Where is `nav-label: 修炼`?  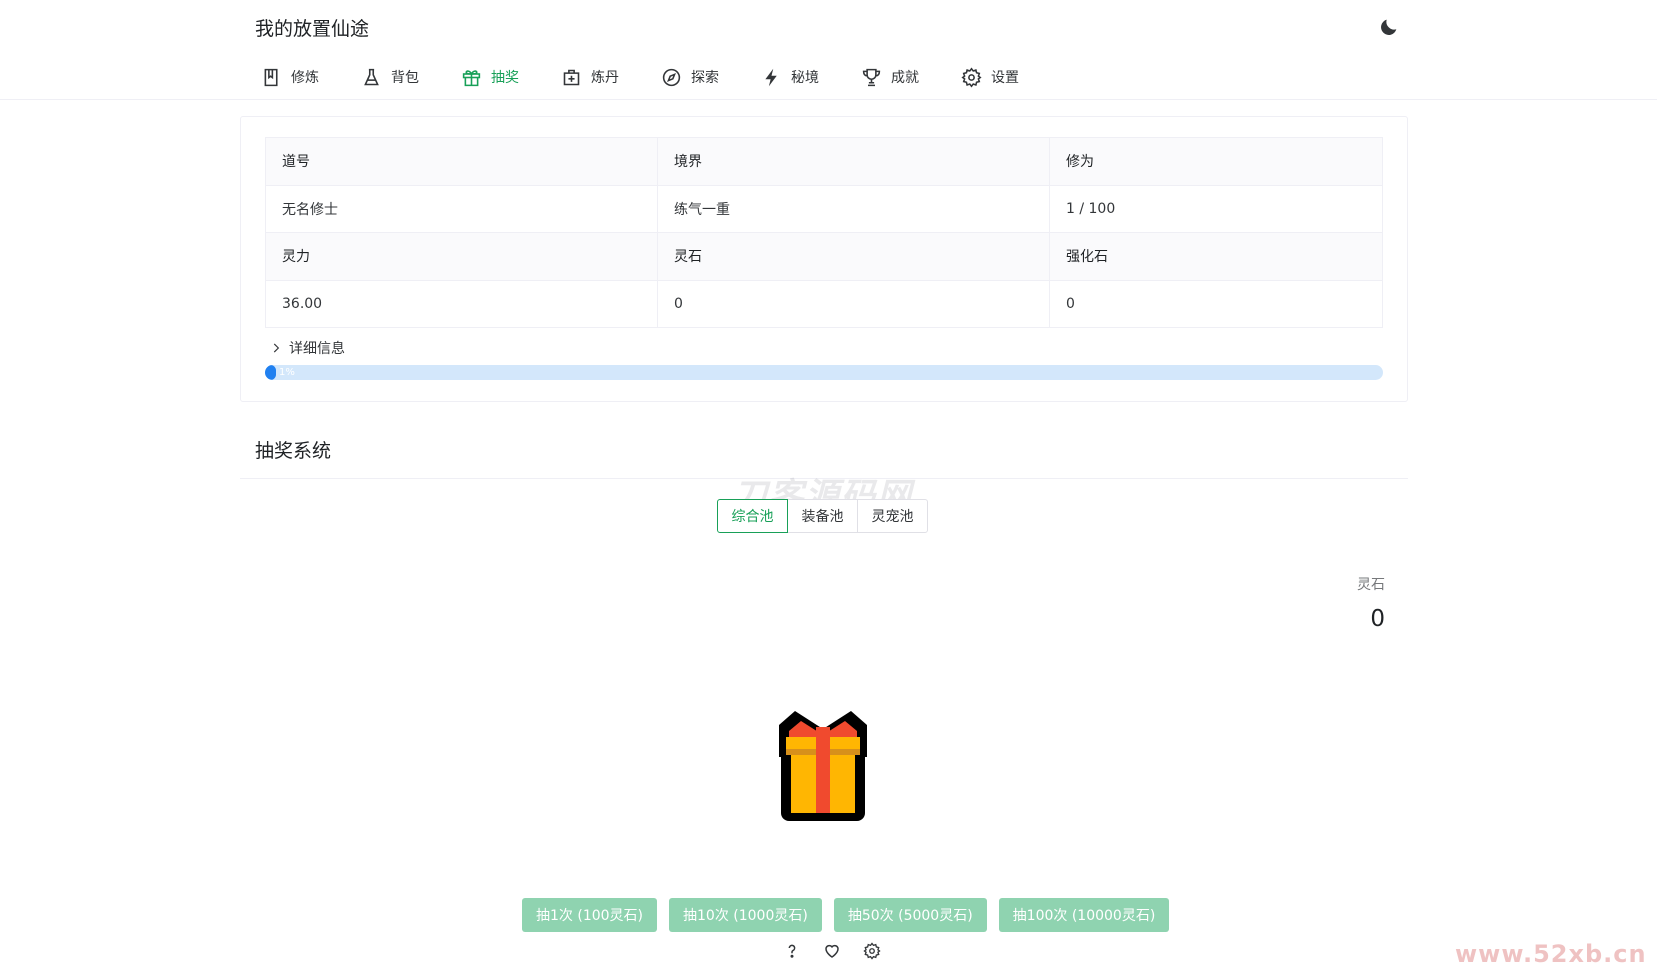
nav-label: 修炼 is located at coordinates (305, 78).